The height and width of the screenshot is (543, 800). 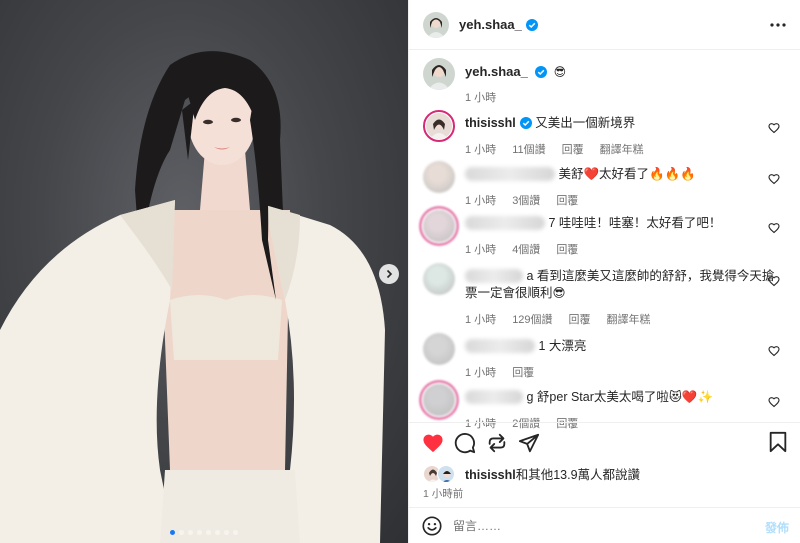 I want to click on more-options-button, so click(x=778, y=25).